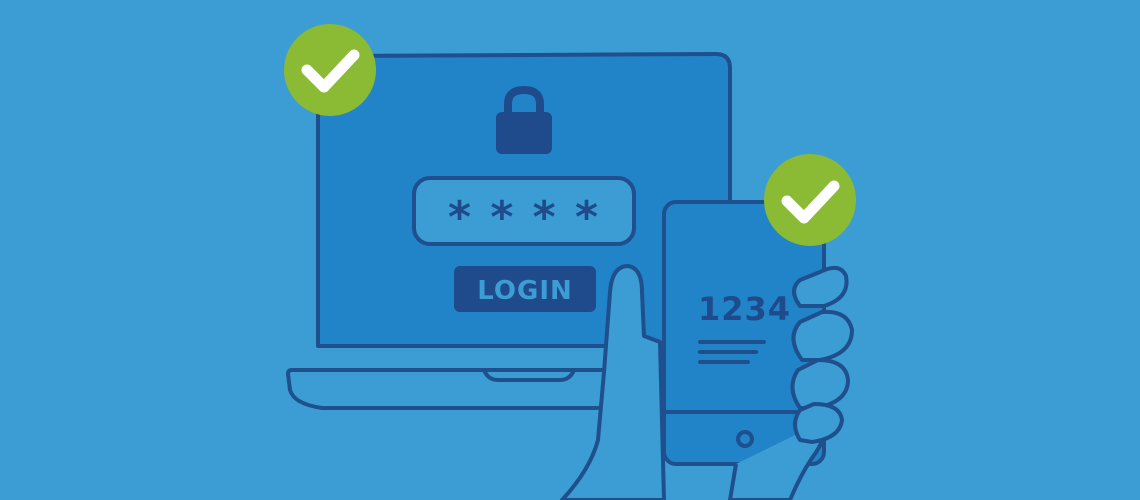 This screenshot has width=1140, height=500. I want to click on laptop-base, so click(448, 389).